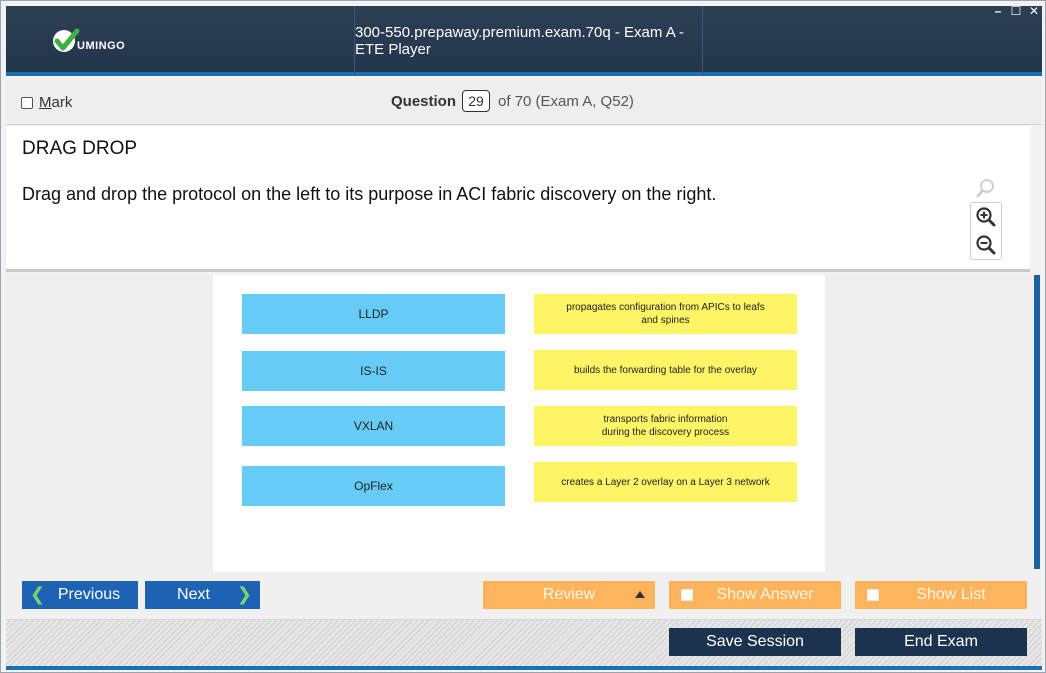  What do you see at coordinates (56, 102) in the screenshot?
I see `mark-label: Mark` at bounding box center [56, 102].